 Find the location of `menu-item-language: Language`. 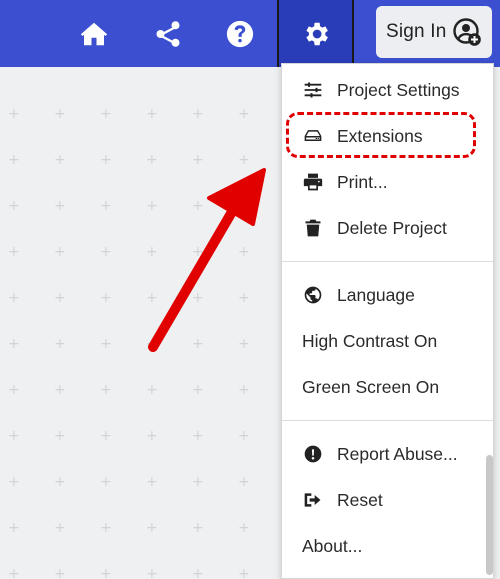

menu-item-language: Language is located at coordinates (384, 295).